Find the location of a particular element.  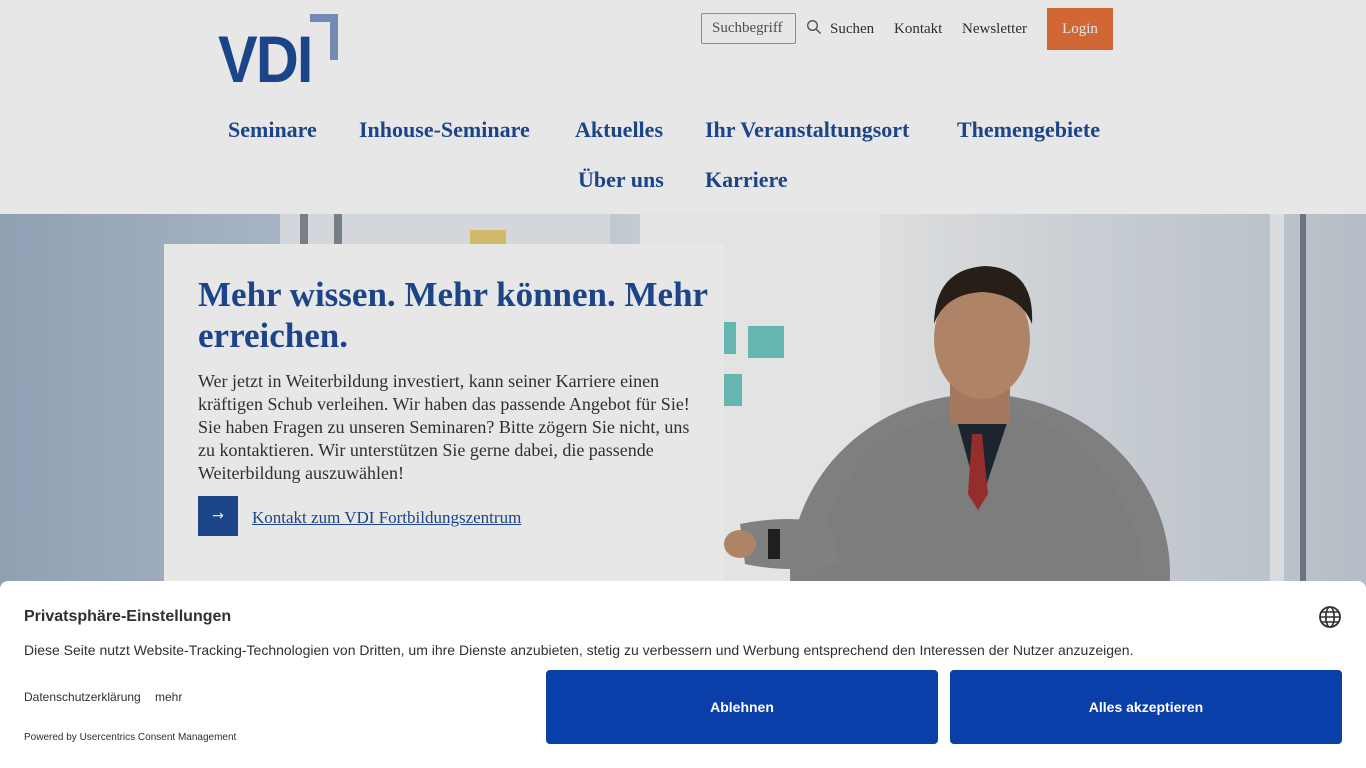

nav-item-karriere: Karriere is located at coordinates (746, 180).